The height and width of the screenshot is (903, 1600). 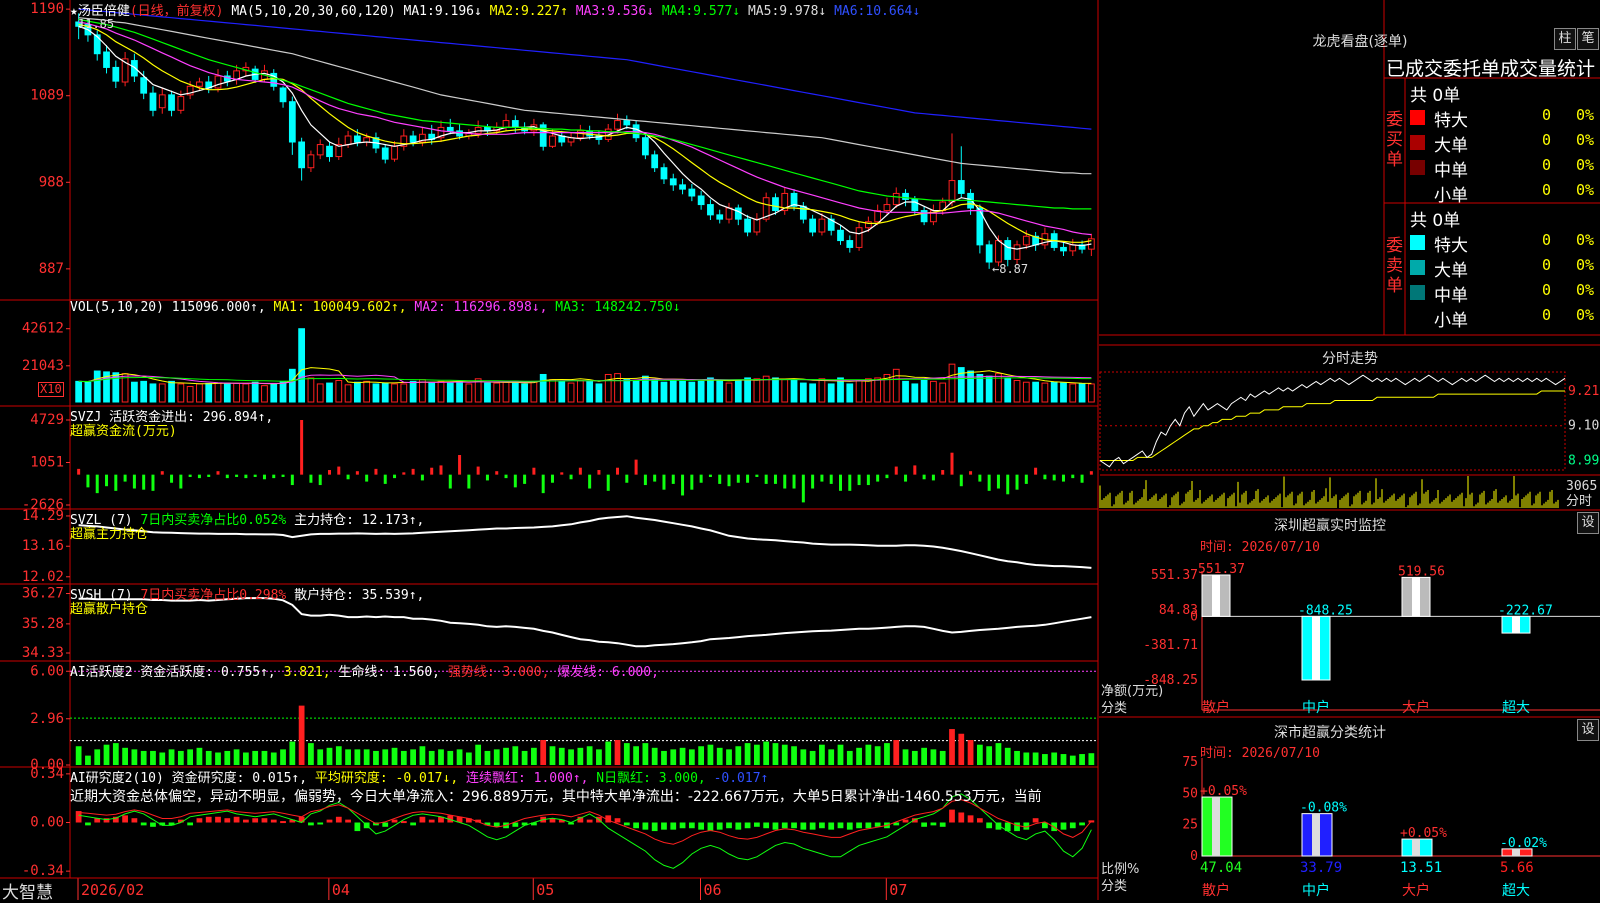 I want to click on tick-view-button: 笔, so click(x=1588, y=39).